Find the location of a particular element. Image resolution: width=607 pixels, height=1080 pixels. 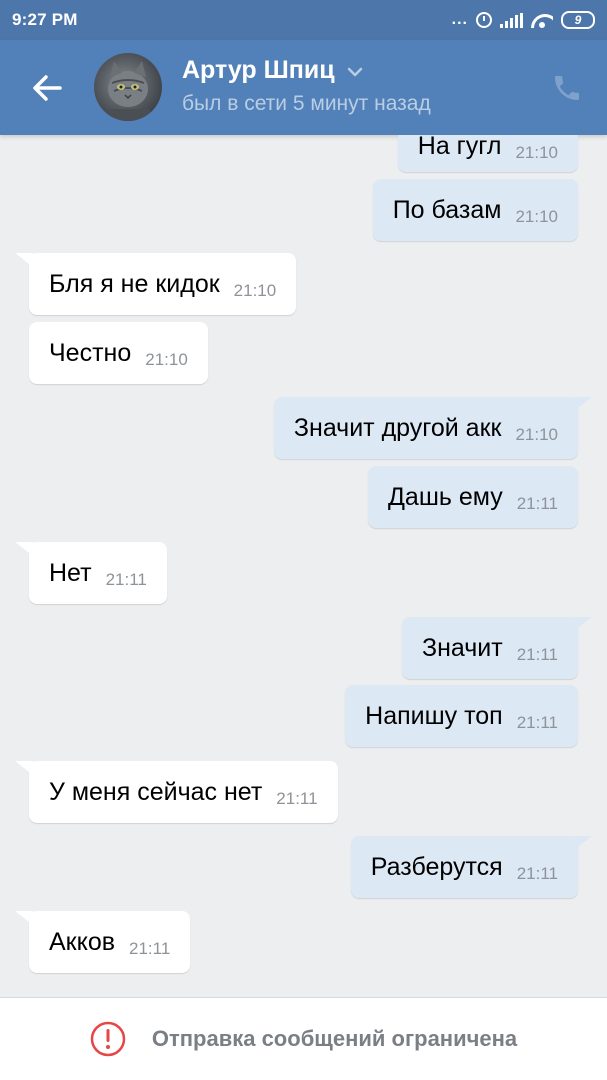

incoming-message: Бля я не кидок 21:10 is located at coordinates (156, 284).